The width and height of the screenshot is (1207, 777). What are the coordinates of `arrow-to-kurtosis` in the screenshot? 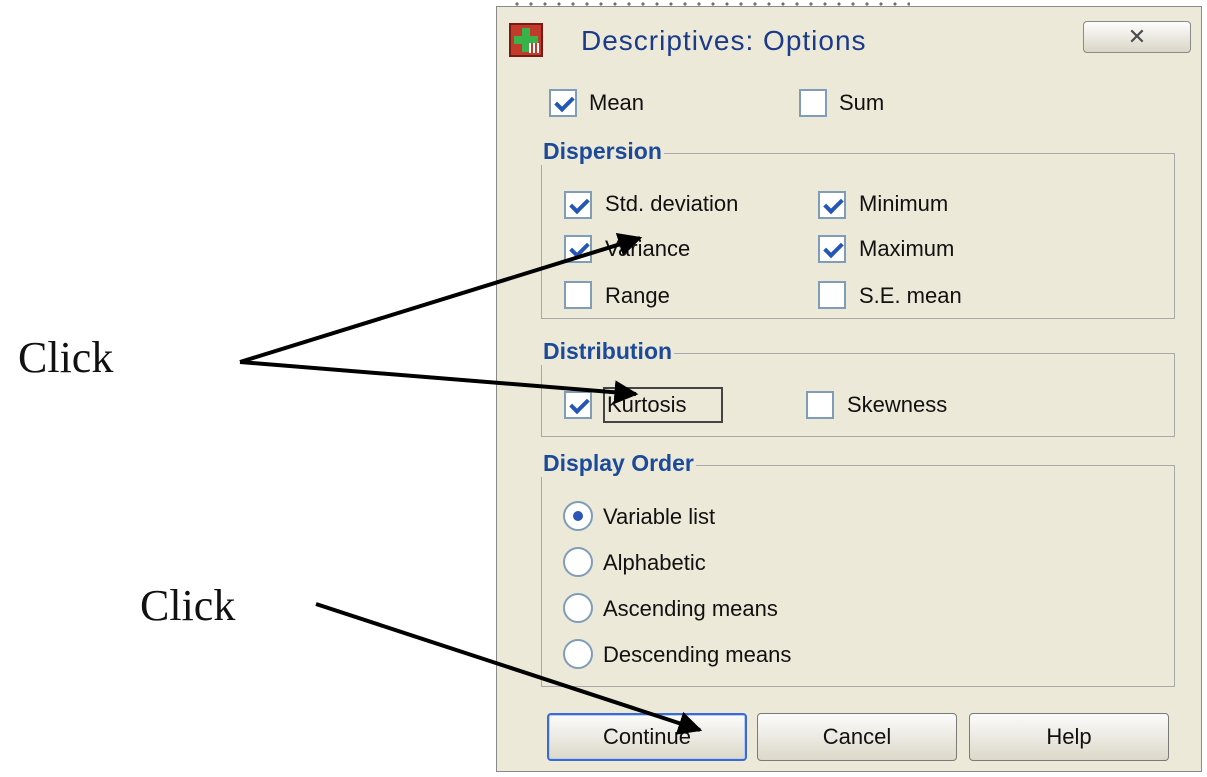 It's located at (439, 382).